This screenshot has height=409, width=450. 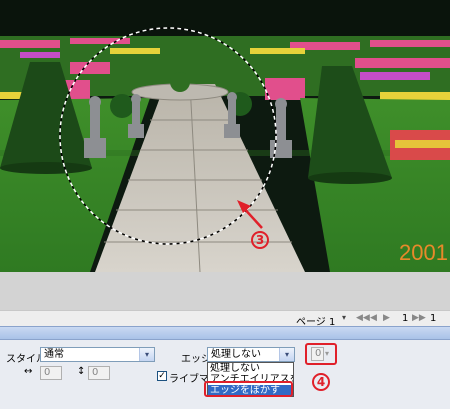 I want to click on page-number: 1, so click(x=405, y=318).